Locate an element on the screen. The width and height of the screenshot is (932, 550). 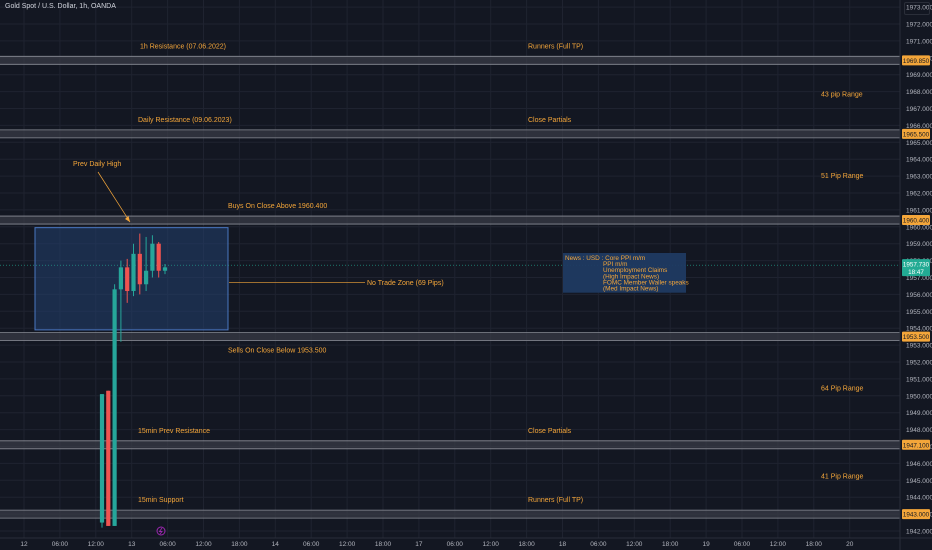
time-tick-label: 19 is located at coordinates (706, 544).